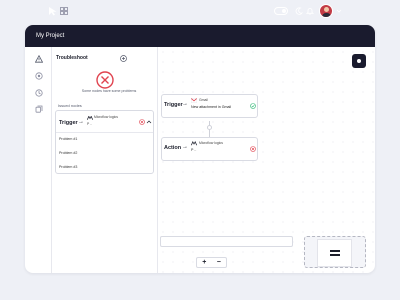 The image size is (400, 300). I want to click on rail-copy-button, so click(38, 108).